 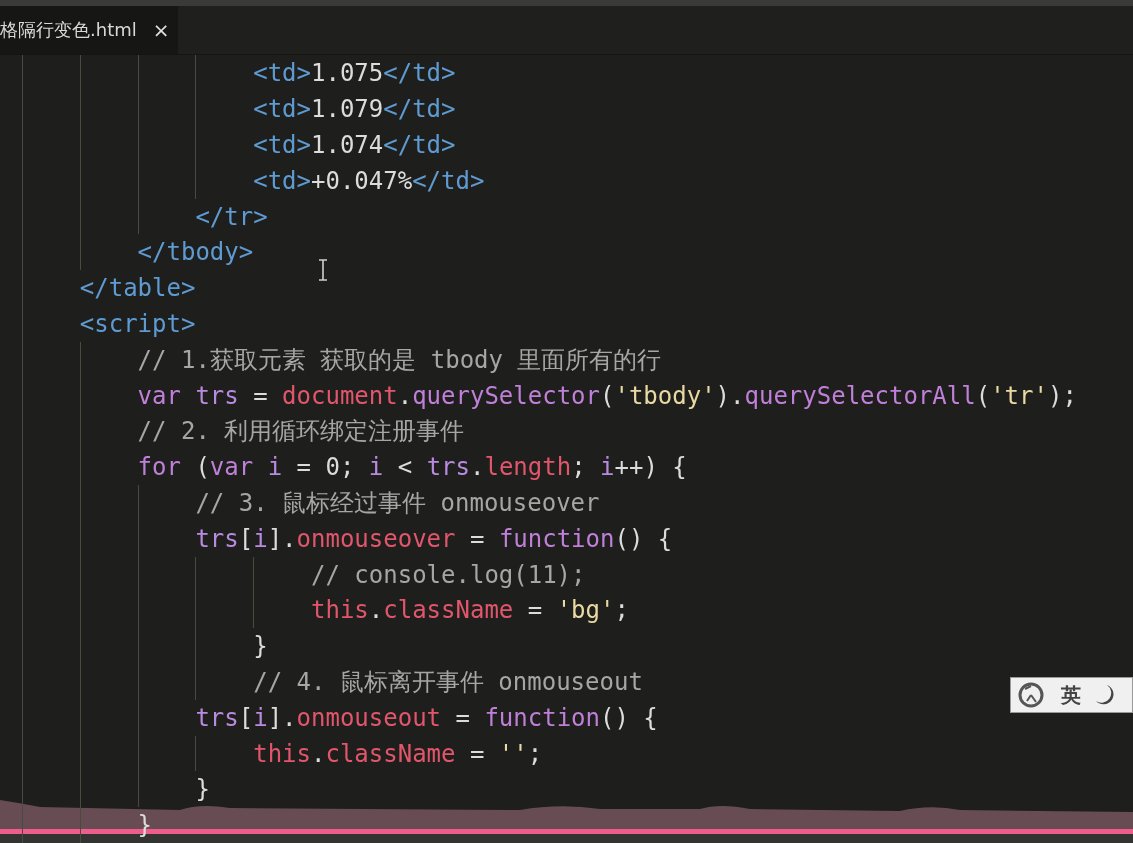 I want to click on close-icon: ×, so click(x=161, y=30).